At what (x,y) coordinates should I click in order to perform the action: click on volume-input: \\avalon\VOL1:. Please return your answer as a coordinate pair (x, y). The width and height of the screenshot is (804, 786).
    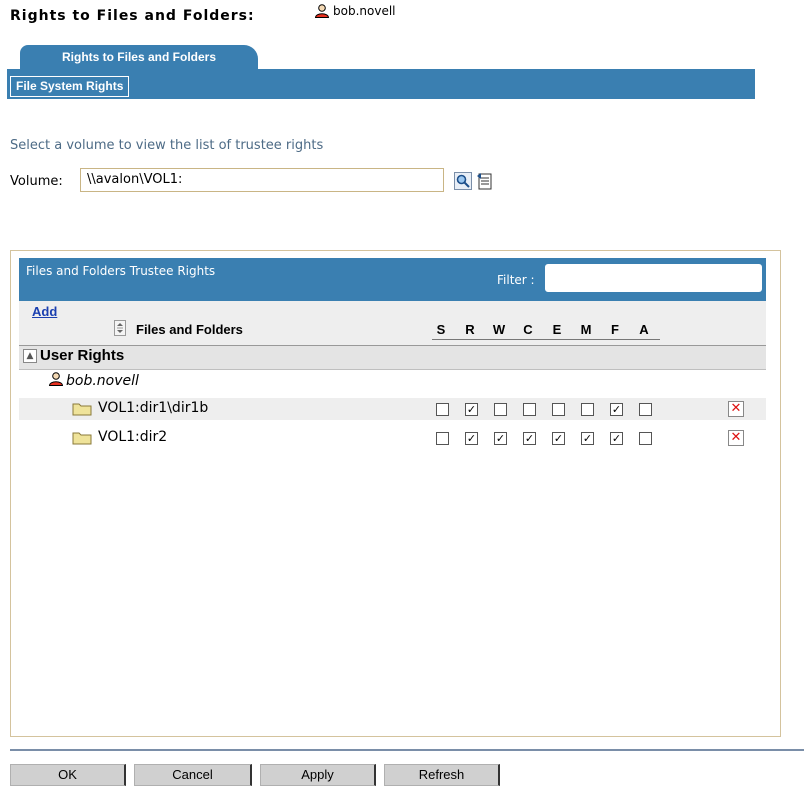
    Looking at the image, I should click on (262, 180).